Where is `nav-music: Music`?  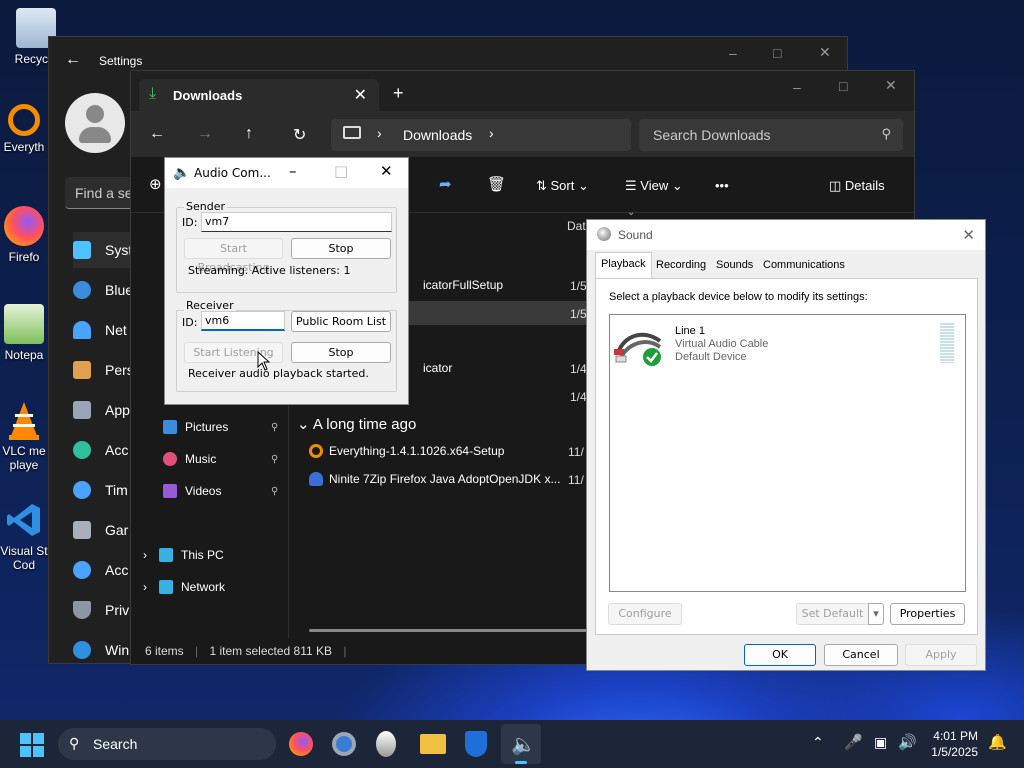
nav-music: Music is located at coordinates (189, 459).